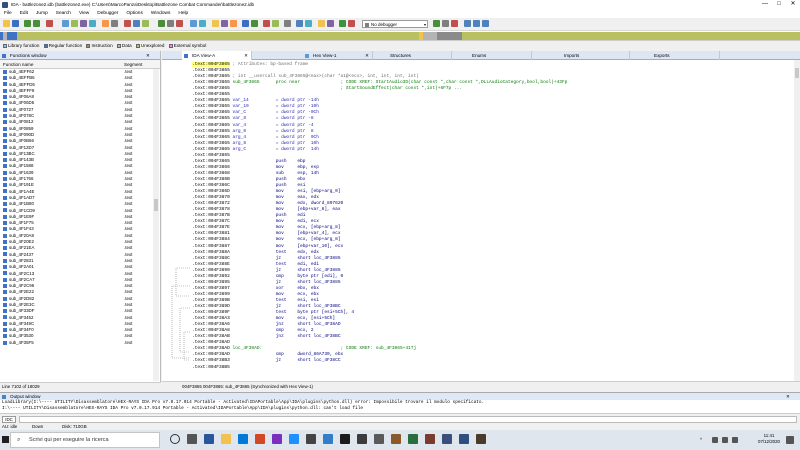 The width and height of the screenshot is (800, 450). I want to click on debug-pause-icon, so click(445, 23).